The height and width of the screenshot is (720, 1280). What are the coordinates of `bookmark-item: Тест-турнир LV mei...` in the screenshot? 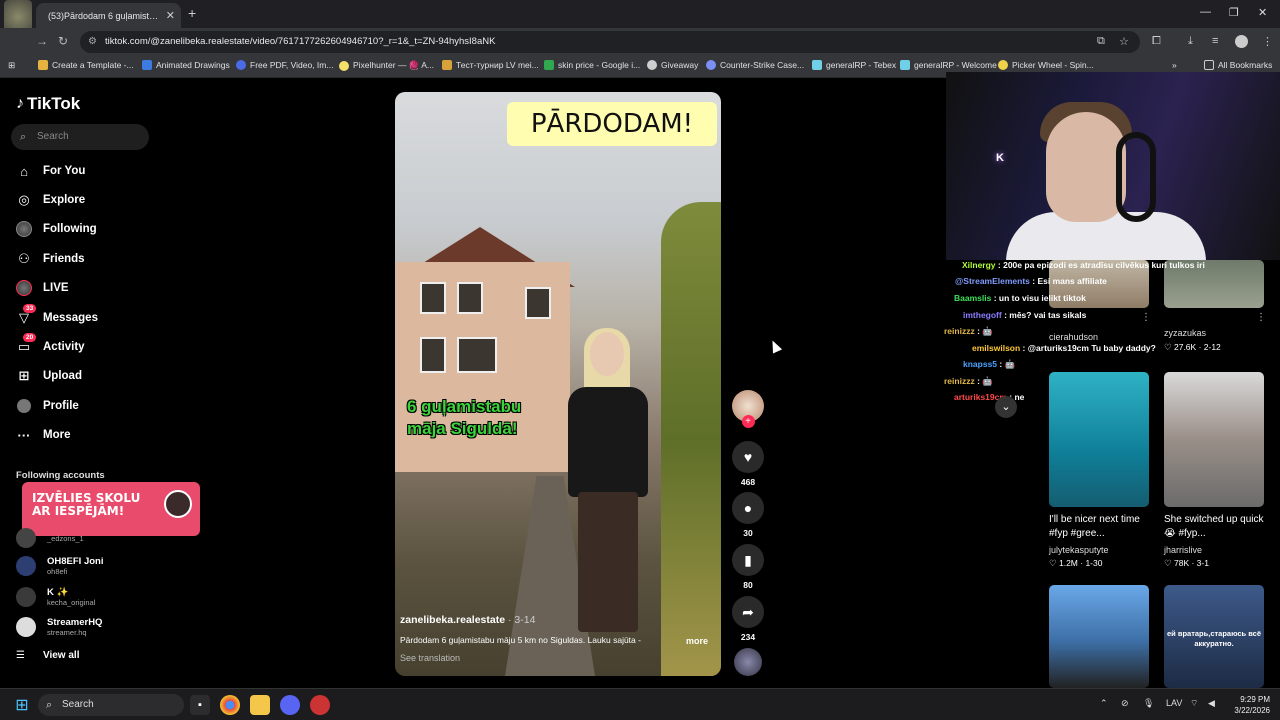 It's located at (490, 65).